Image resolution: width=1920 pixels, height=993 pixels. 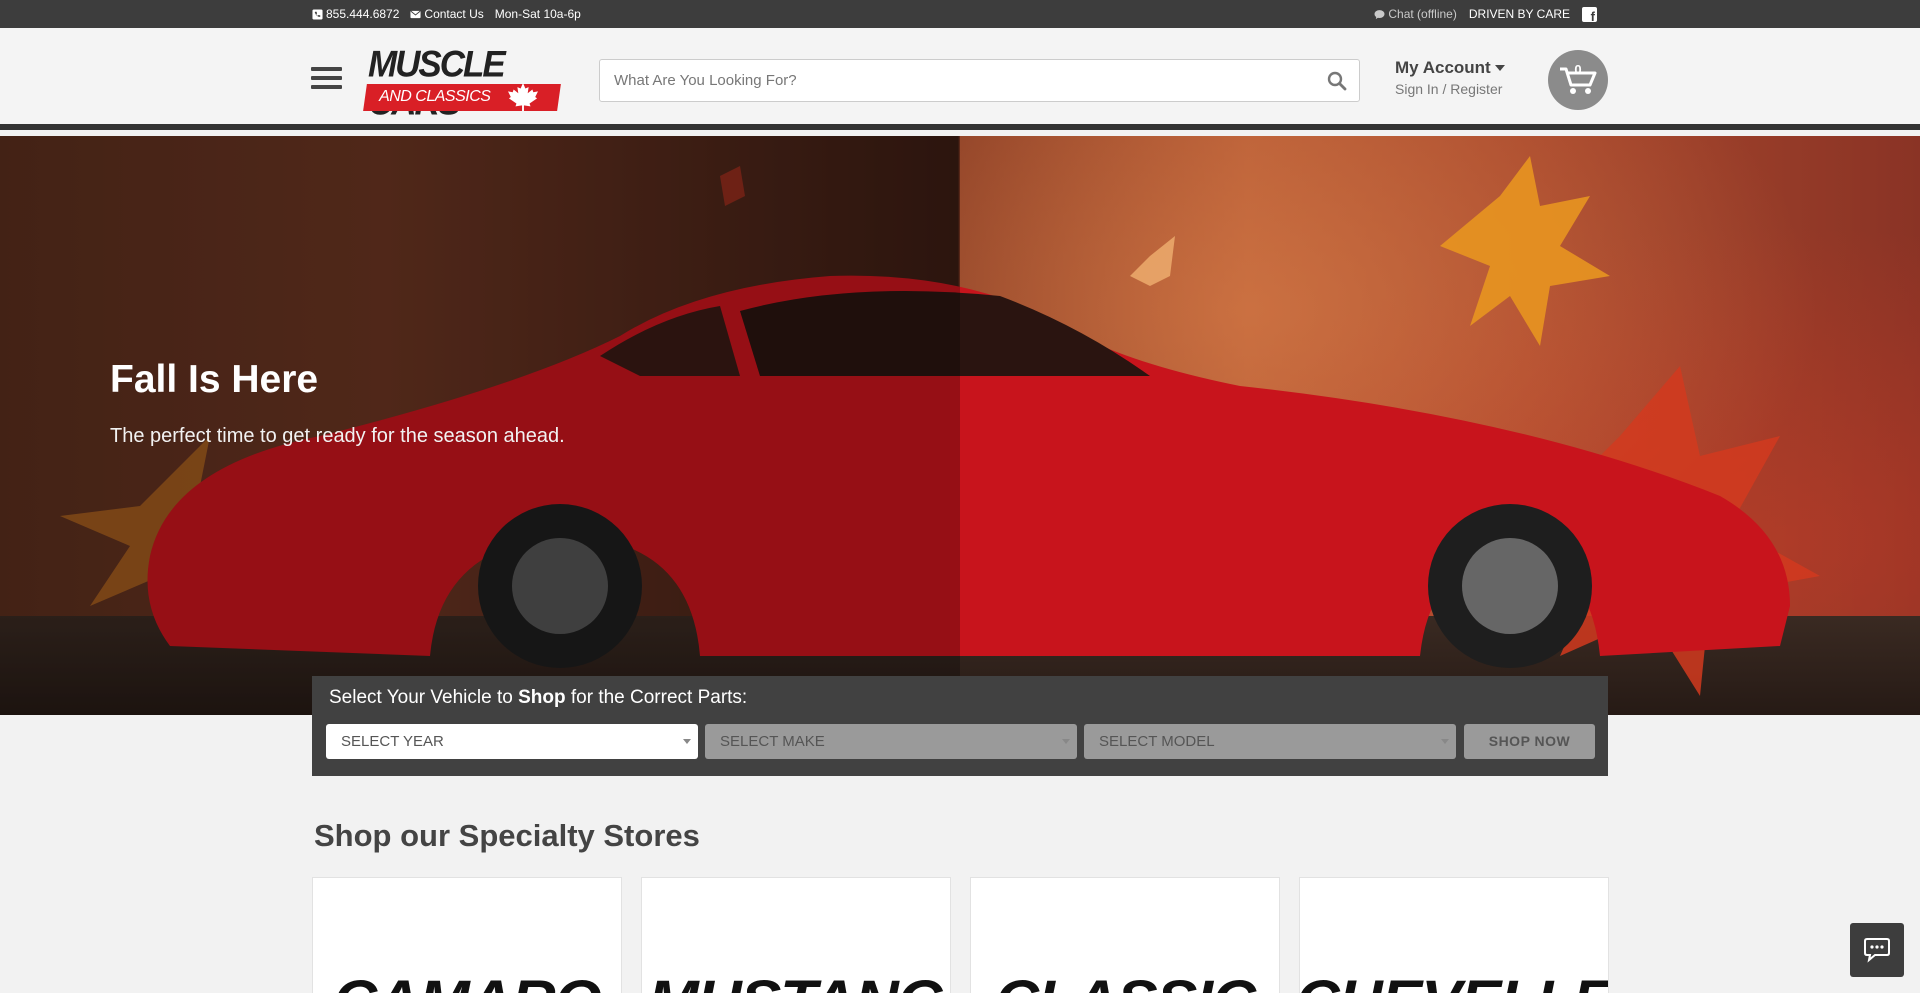 I want to click on sign-in-register-link: Sign In / Register, so click(x=1450, y=89).